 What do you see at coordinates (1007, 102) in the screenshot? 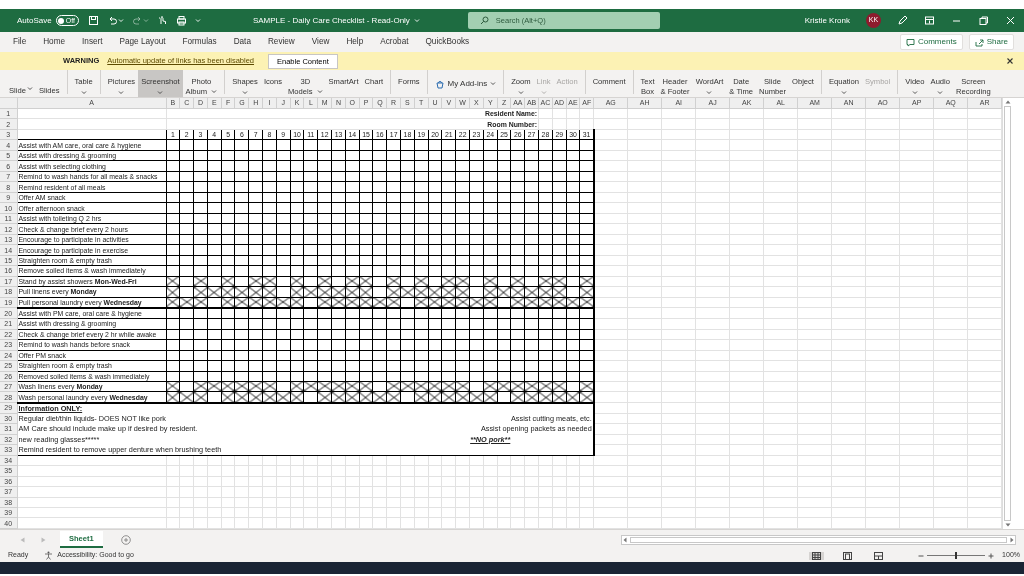
I see `scroll-up-icon` at bounding box center [1007, 102].